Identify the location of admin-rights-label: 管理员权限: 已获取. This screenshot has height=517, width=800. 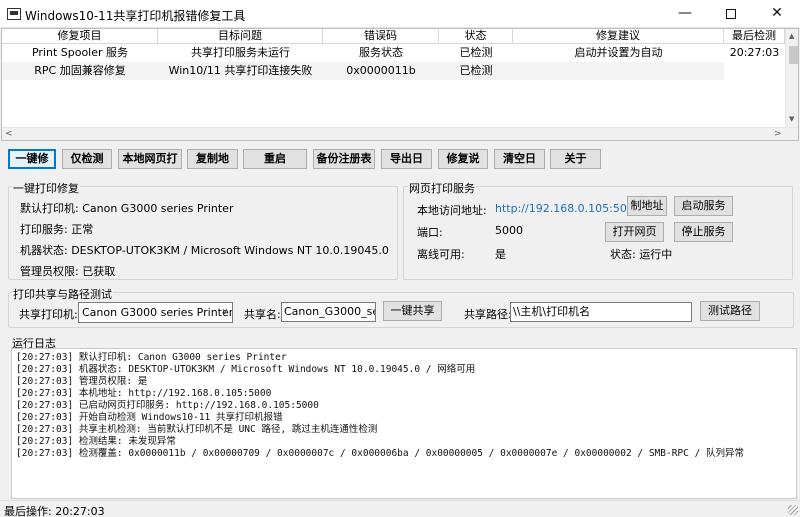
(68, 271).